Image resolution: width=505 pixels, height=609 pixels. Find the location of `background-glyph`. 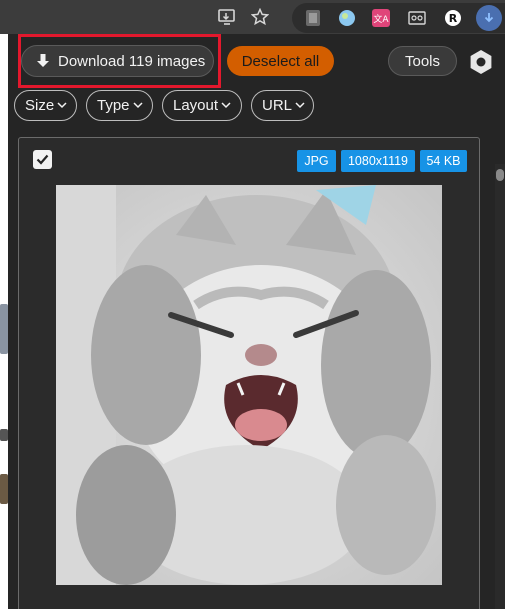

background-glyph is located at coordinates (4, 435).